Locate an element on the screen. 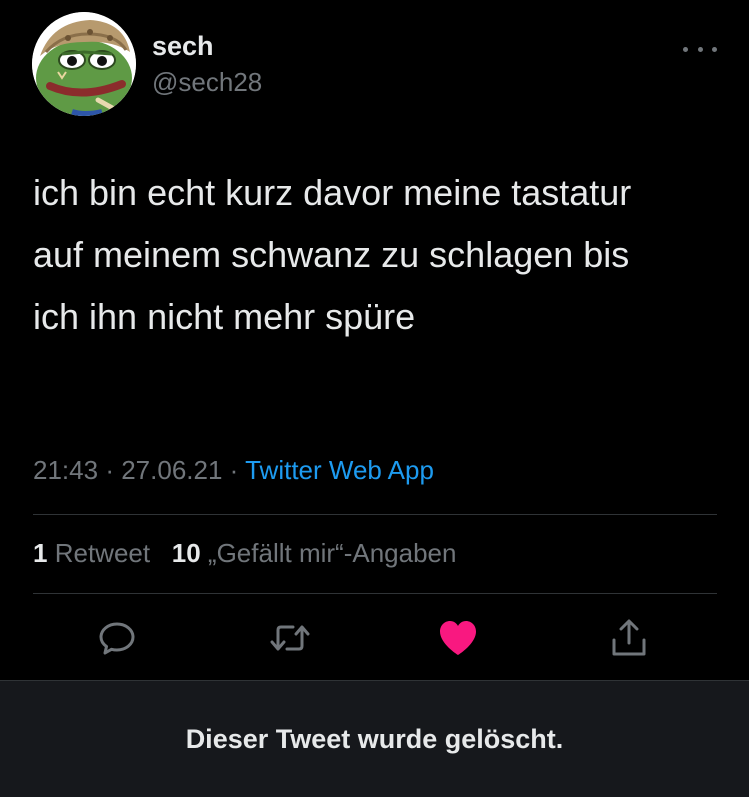 The image size is (749, 797). retweet-button is located at coordinates (290, 638).